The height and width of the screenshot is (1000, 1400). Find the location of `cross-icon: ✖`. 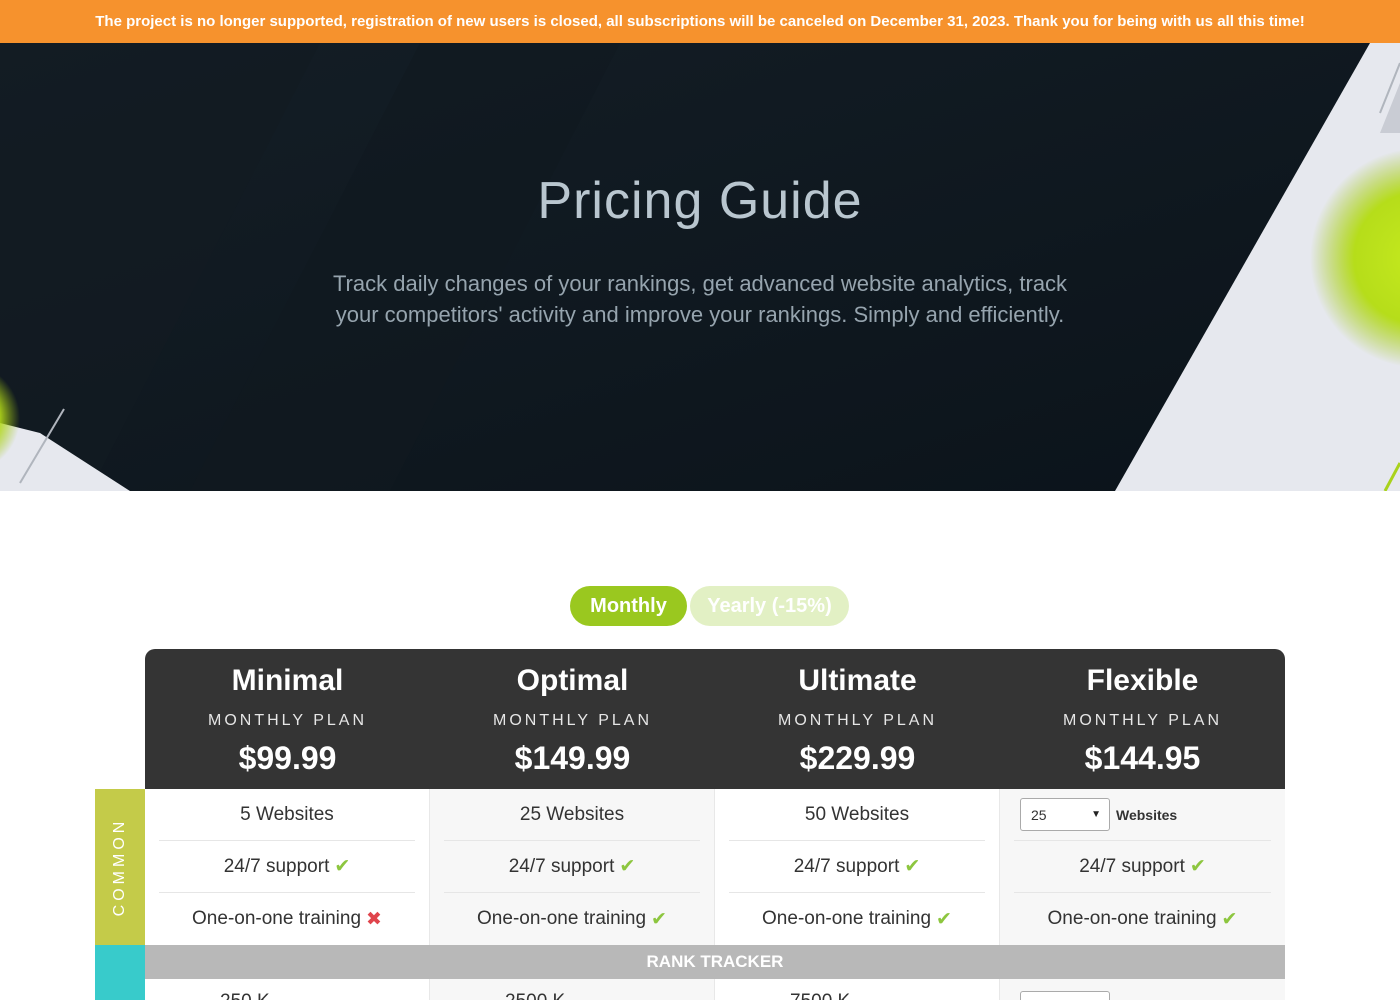

cross-icon: ✖ is located at coordinates (374, 919).